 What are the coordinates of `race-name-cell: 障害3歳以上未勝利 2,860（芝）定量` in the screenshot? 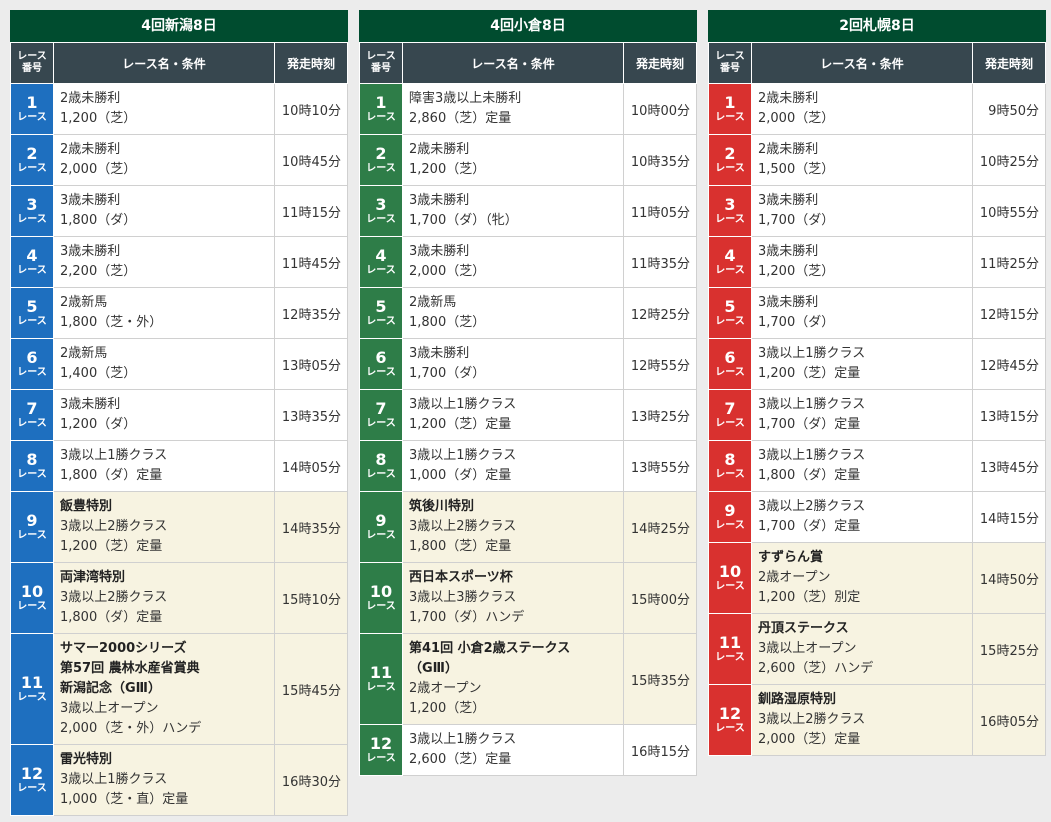 It's located at (513, 109).